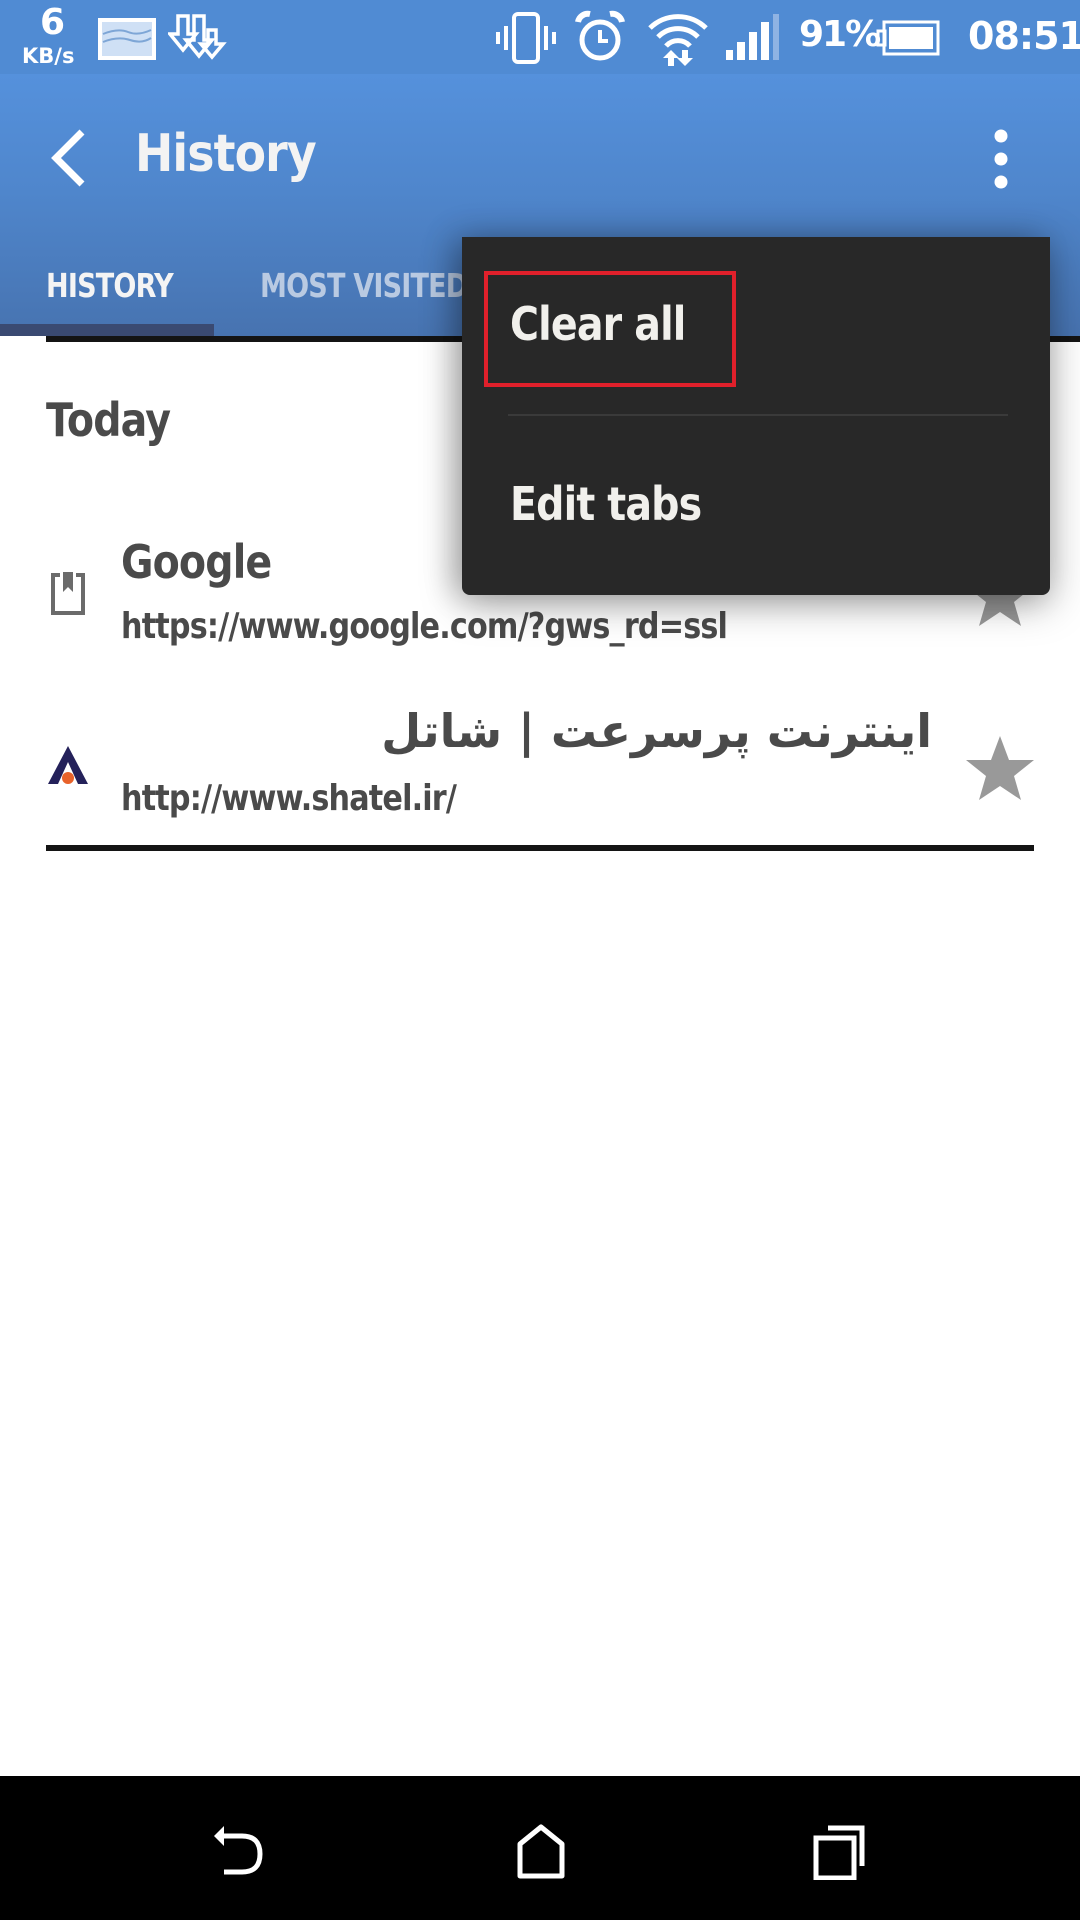 The width and height of the screenshot is (1080, 1920). Describe the element at coordinates (752, 37) in the screenshot. I see `signal-icon` at that location.